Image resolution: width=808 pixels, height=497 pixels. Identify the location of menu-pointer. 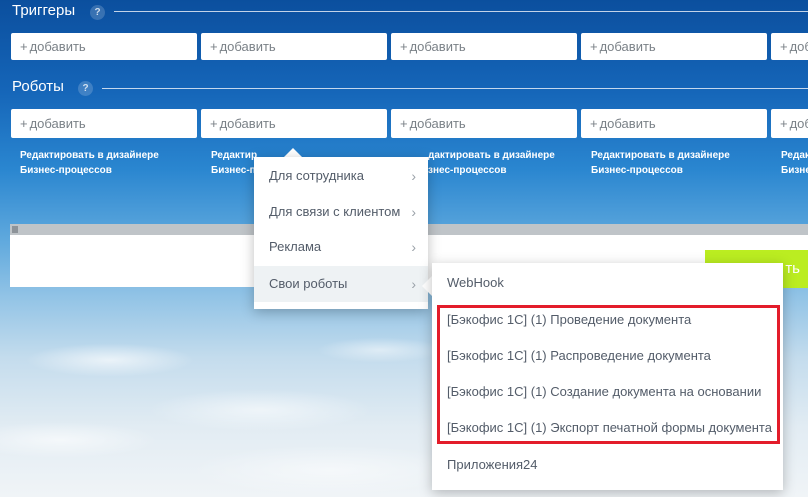
(293, 152).